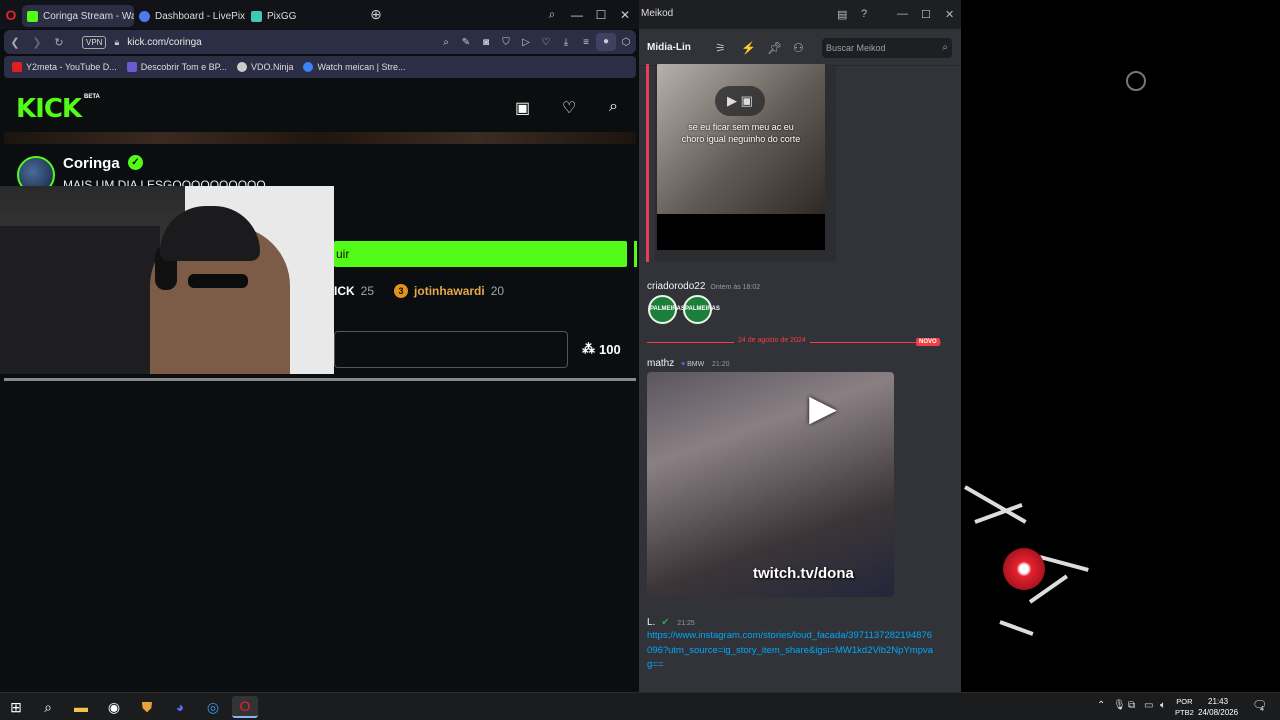 The height and width of the screenshot is (720, 1280). What do you see at coordinates (15, 42) in the screenshot?
I see `back-arrow-icon: ❮` at bounding box center [15, 42].